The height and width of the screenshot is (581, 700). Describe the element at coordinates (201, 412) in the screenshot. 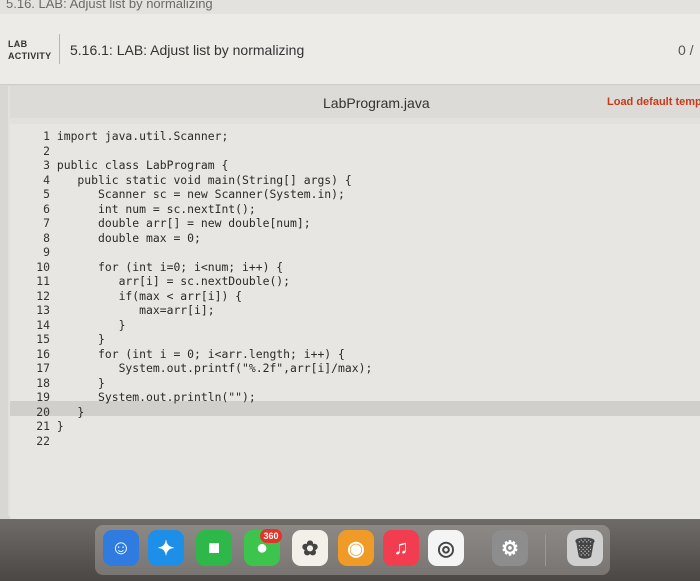

I see `code-line: 20 }` at that location.